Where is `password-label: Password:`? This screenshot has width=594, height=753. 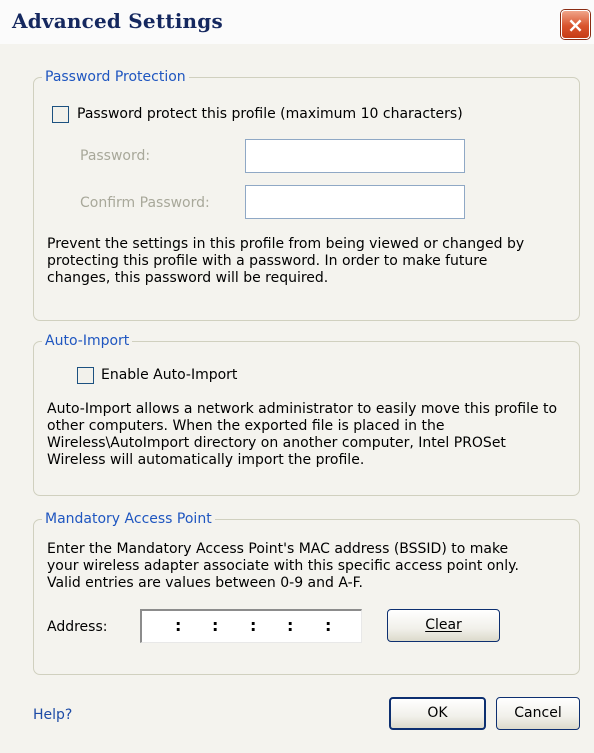
password-label: Password: is located at coordinates (115, 156).